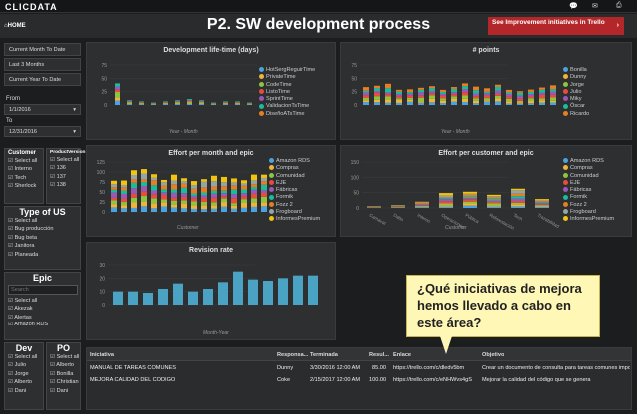 The height and width of the screenshot is (414, 637). What do you see at coordinates (24, 374) in the screenshot?
I see `filter-option: Jorge` at bounding box center [24, 374].